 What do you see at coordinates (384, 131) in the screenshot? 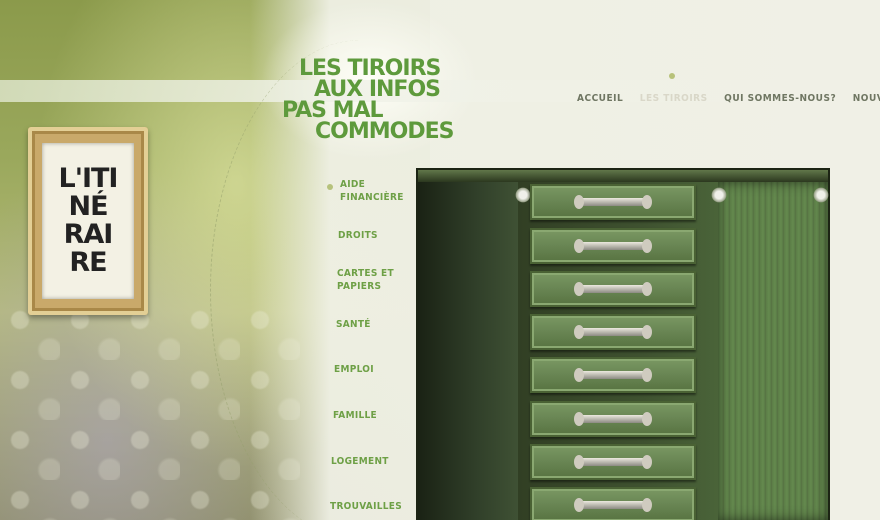
I see `tagline-line-4: COMMODES` at bounding box center [384, 131].